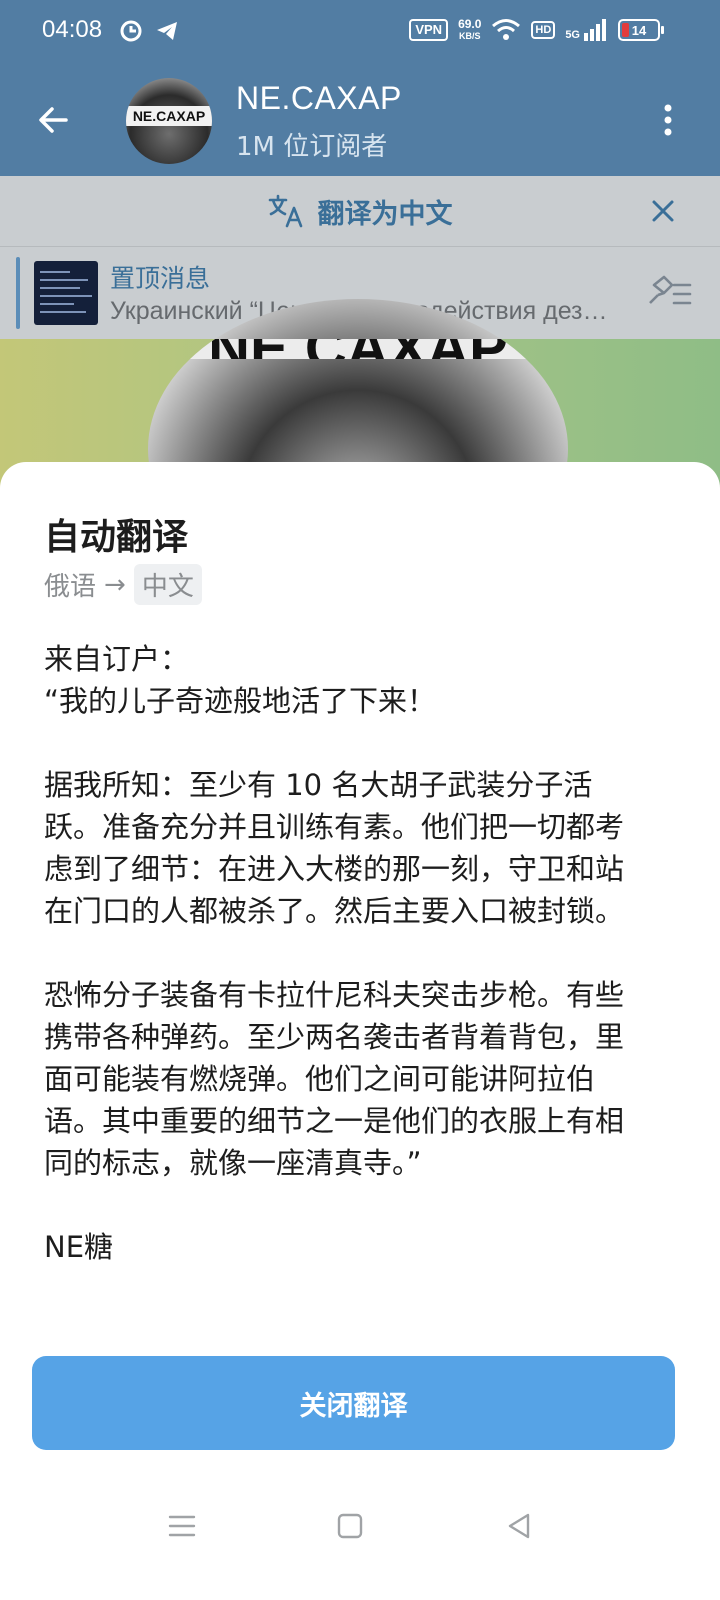 The image size is (720, 1600). Describe the element at coordinates (167, 584) in the screenshot. I see `target-language: 中文` at that location.